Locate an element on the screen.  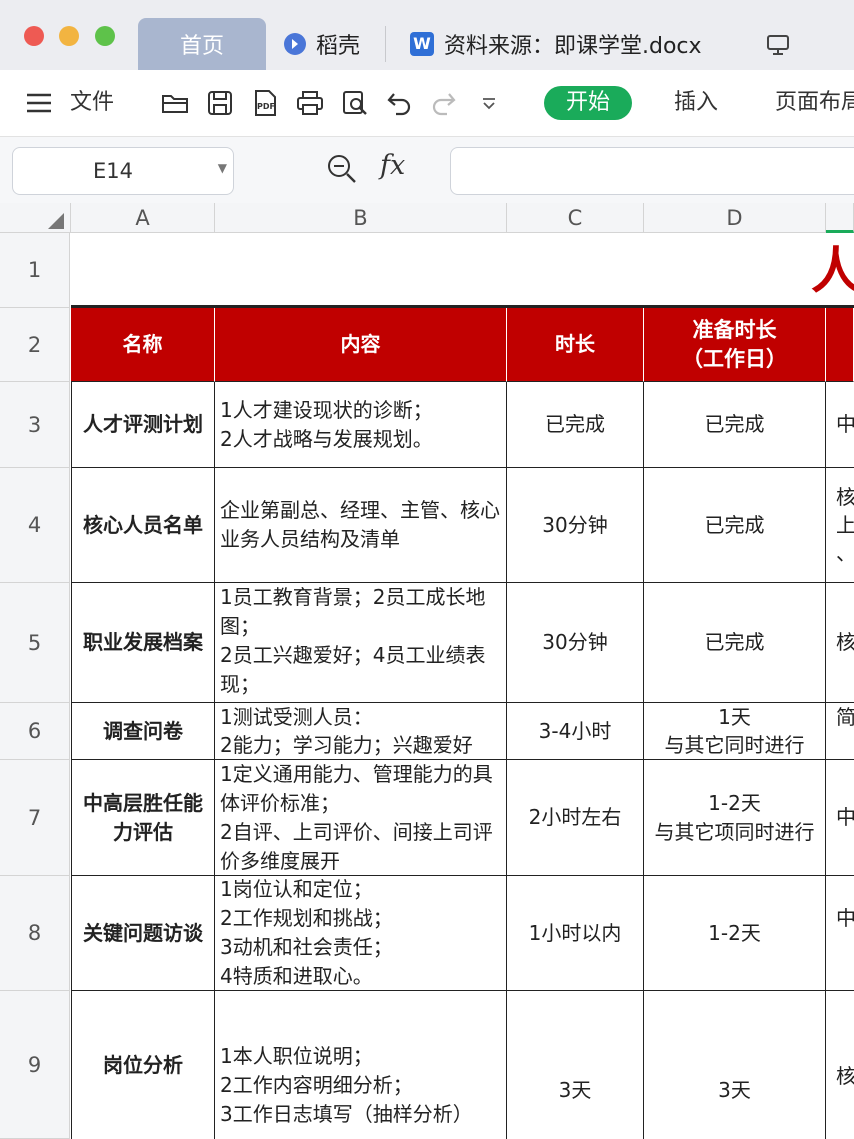
header-prep-time: 准备时长 （工作日） is located at coordinates (735, 345).